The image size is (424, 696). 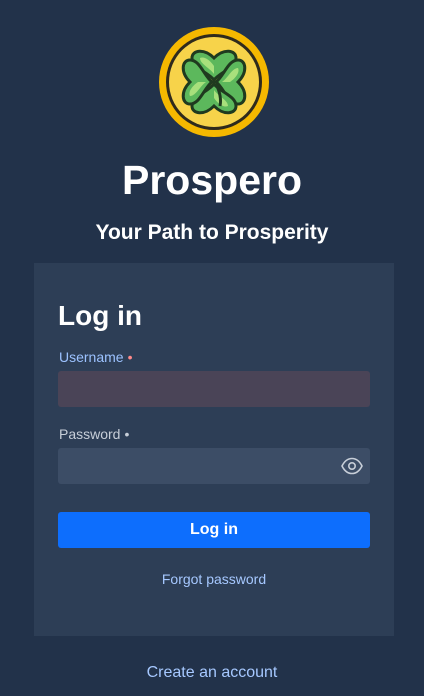 I want to click on username-label: Username •, so click(x=96, y=357).